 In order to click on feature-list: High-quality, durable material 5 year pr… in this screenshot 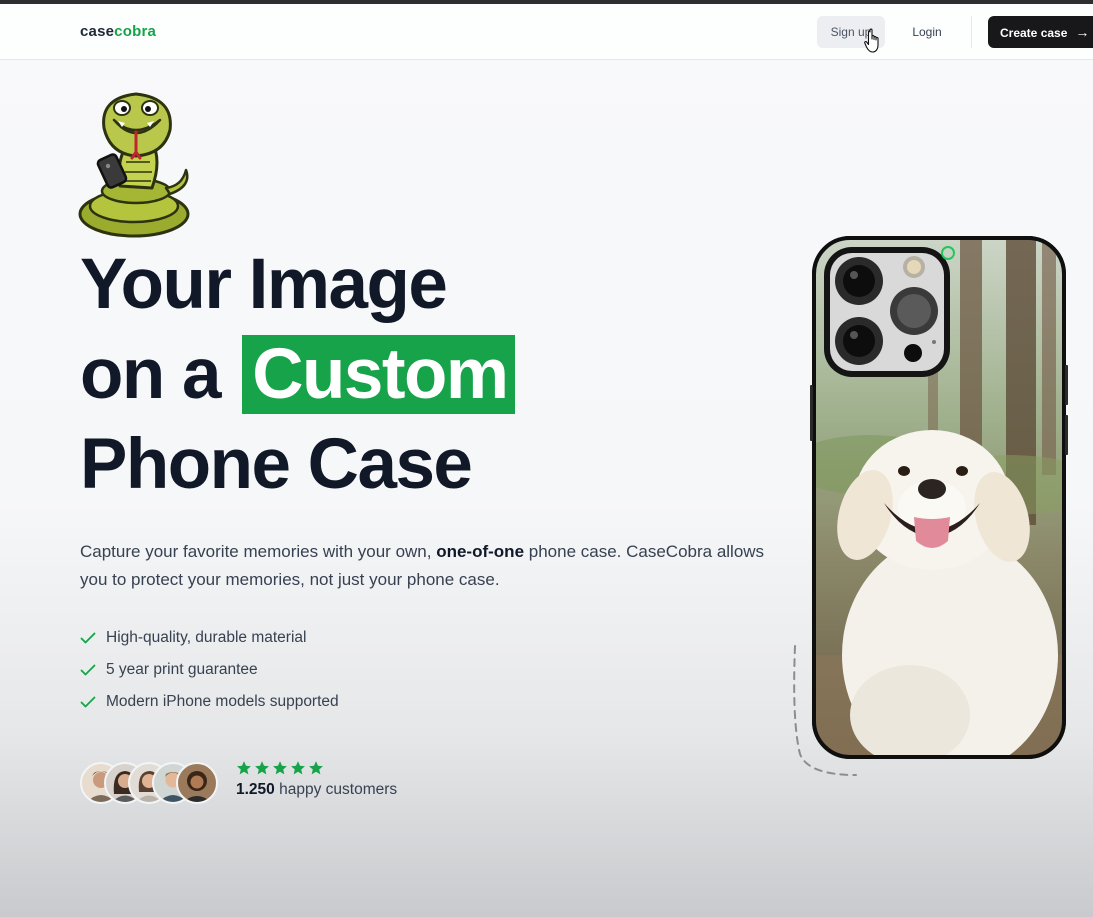, I will do `click(209, 674)`.